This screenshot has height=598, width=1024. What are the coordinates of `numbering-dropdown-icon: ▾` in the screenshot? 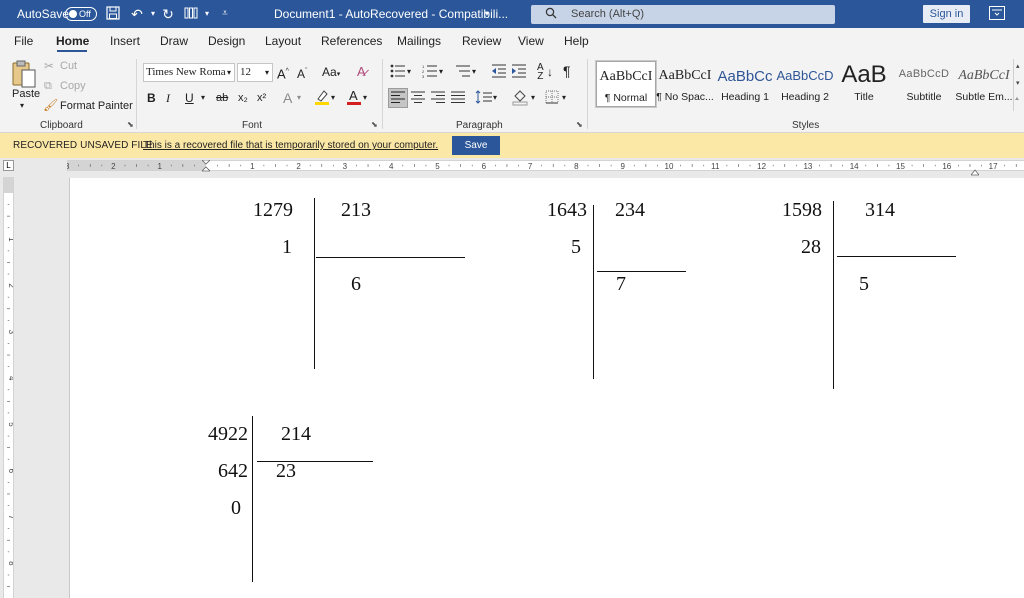 It's located at (441, 72).